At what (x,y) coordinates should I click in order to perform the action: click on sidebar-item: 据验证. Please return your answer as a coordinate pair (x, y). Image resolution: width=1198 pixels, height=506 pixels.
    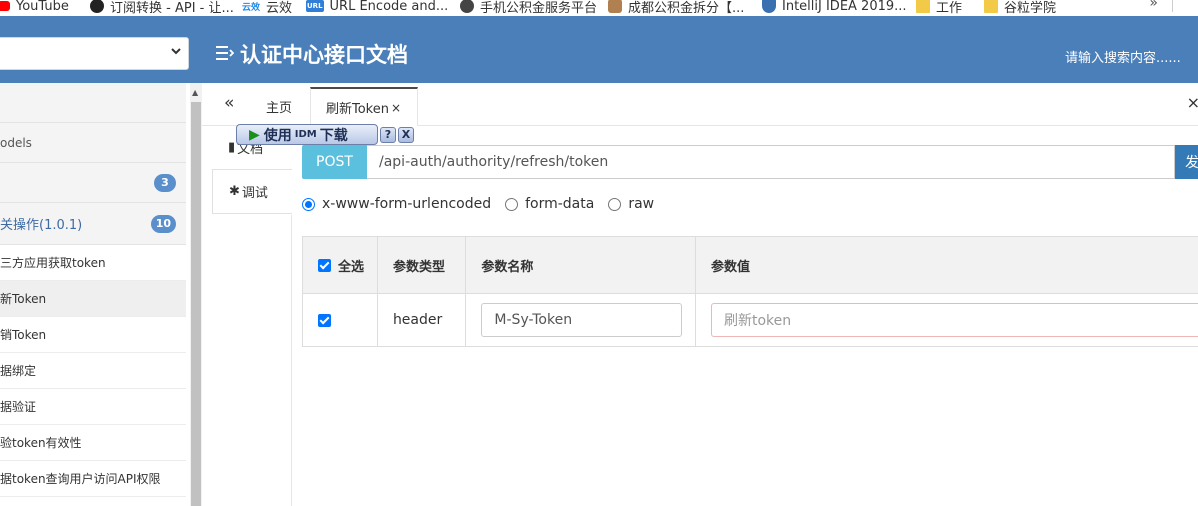
    Looking at the image, I should click on (93, 407).